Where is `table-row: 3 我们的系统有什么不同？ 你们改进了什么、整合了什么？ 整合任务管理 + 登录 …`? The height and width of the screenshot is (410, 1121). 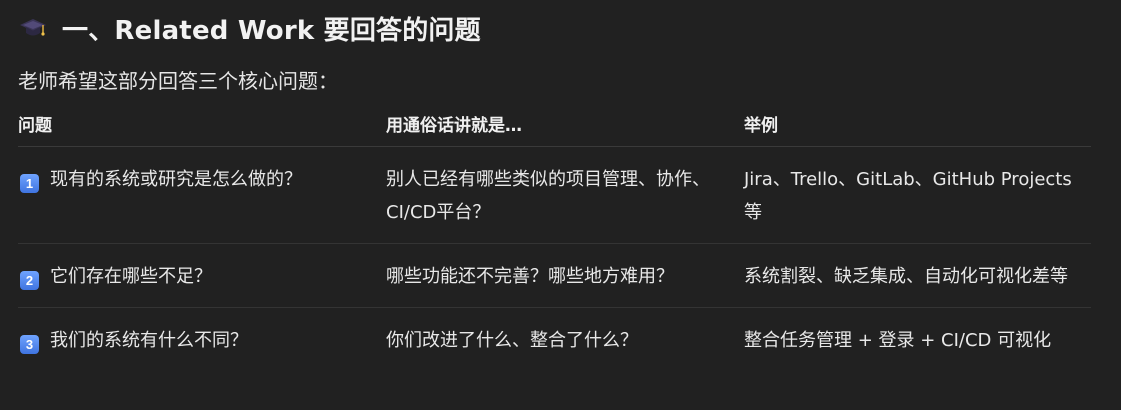
table-row: 3 我们的系统有什么不同？ 你们改进了什么、整合了什么？ 整合任务管理 + 登录 … is located at coordinates (554, 340).